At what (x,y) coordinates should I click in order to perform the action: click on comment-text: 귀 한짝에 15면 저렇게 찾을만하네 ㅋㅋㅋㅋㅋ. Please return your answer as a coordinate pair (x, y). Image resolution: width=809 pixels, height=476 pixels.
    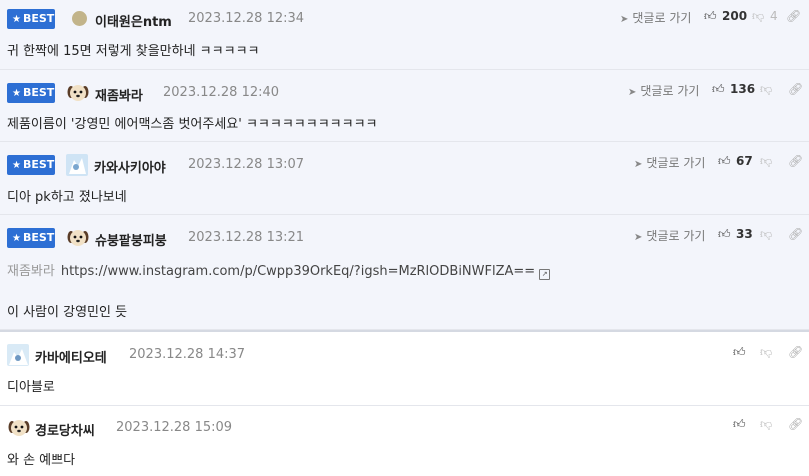
    Looking at the image, I should click on (133, 51).